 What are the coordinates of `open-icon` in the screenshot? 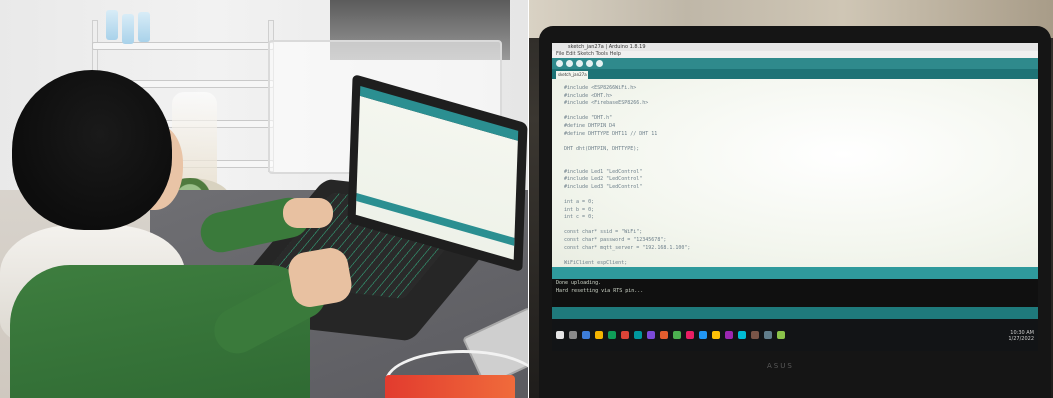 It's located at (589, 63).